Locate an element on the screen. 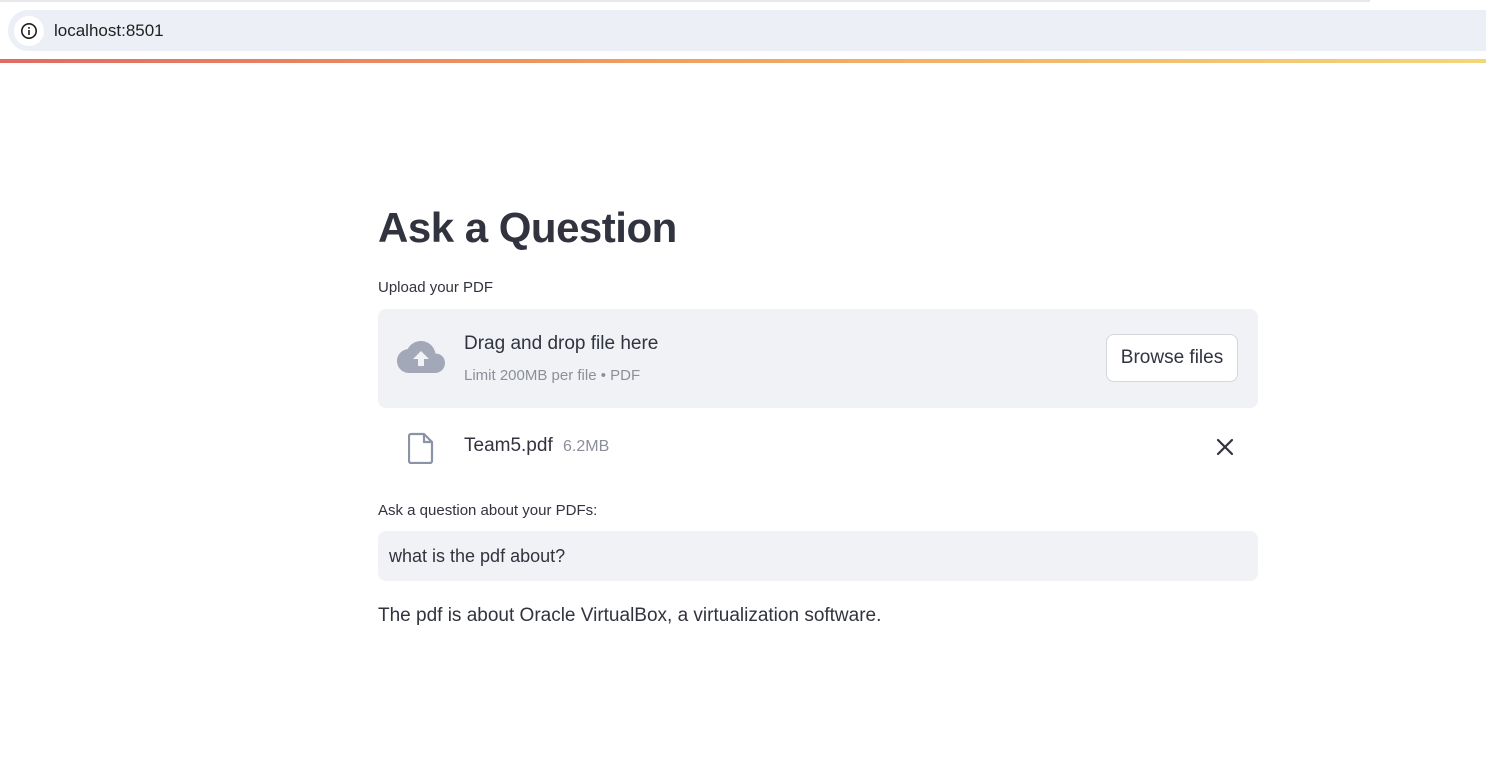 The height and width of the screenshot is (783, 1486). tab-strip-divider is located at coordinates (685, 1).